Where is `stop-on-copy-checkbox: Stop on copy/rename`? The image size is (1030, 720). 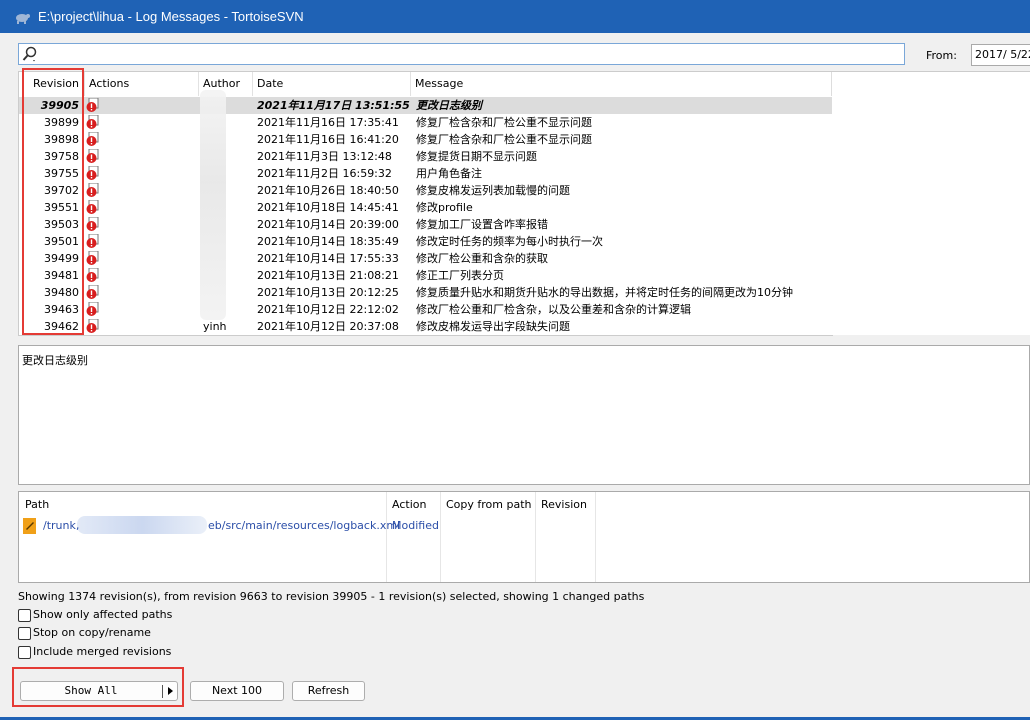 stop-on-copy-checkbox: Stop on copy/rename is located at coordinates (168, 634).